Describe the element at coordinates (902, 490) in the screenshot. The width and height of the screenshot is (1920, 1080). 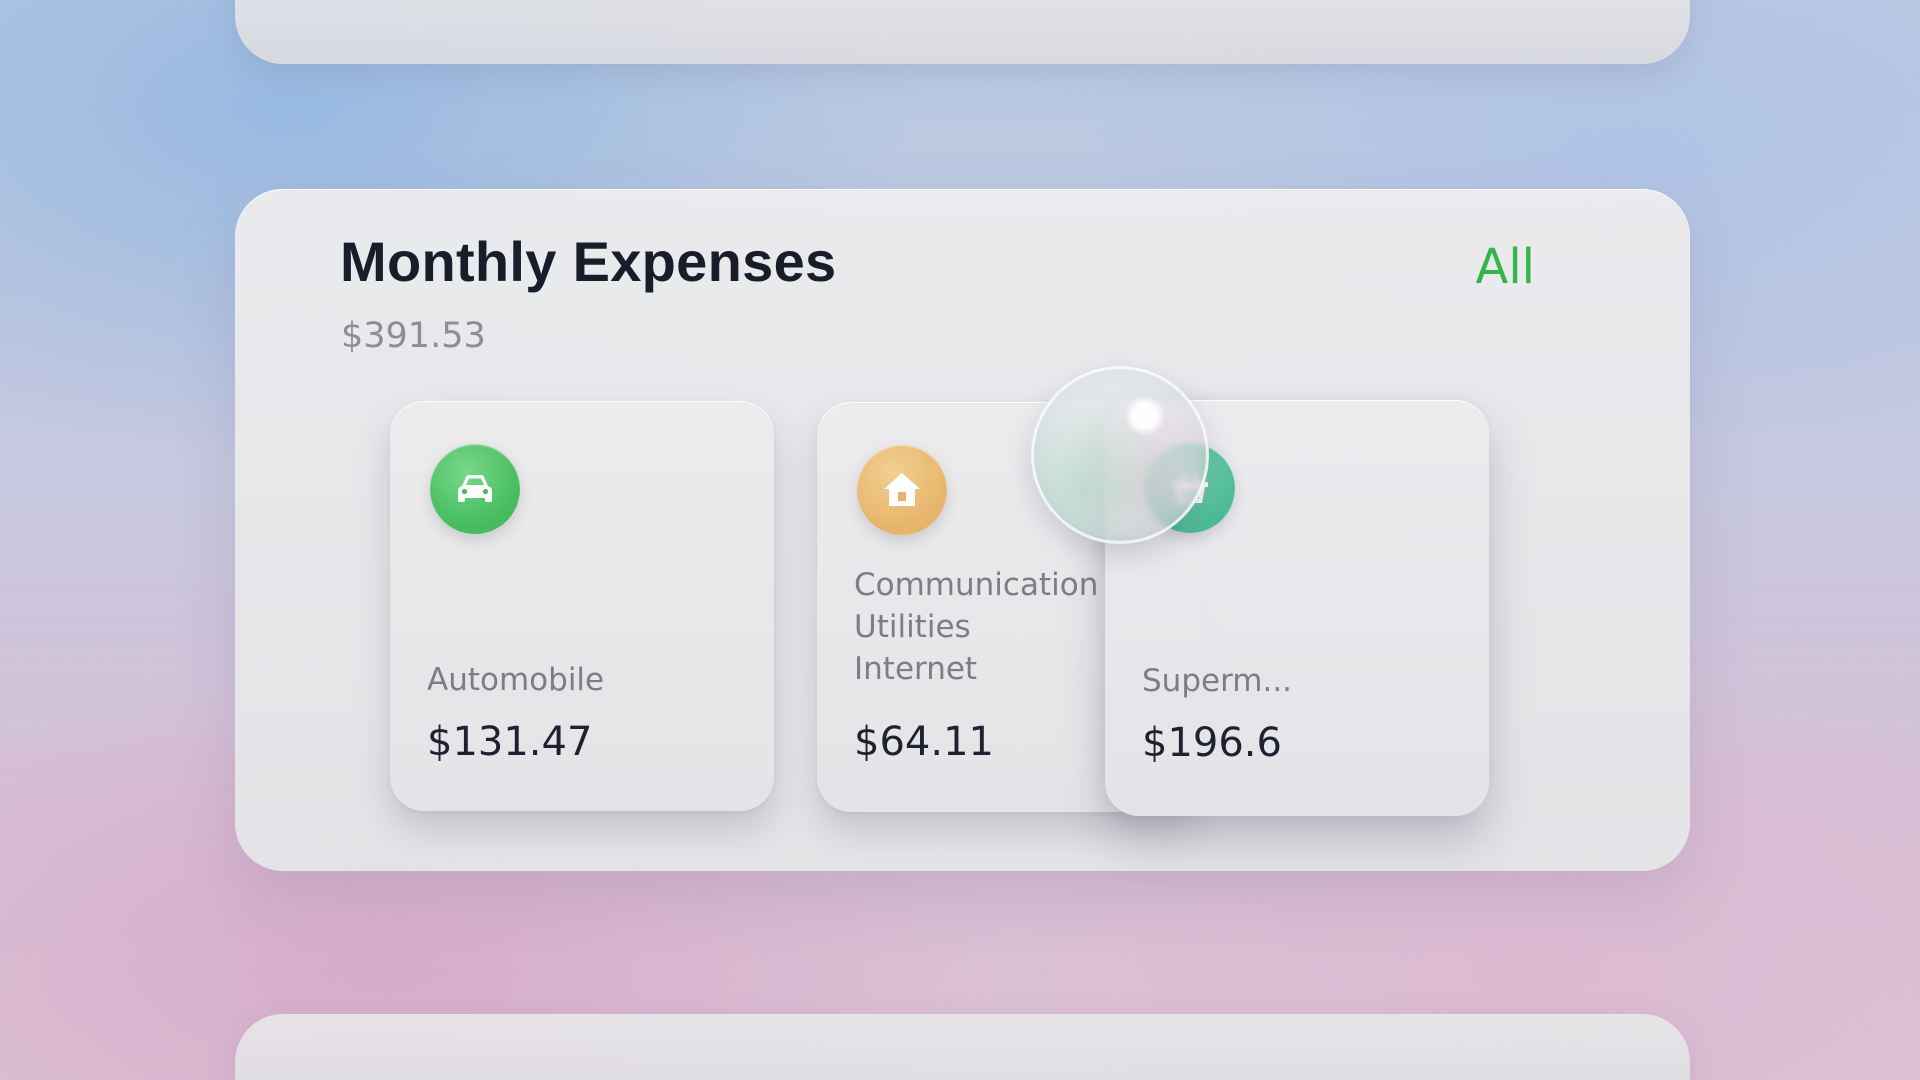
I see `house-icon` at that location.